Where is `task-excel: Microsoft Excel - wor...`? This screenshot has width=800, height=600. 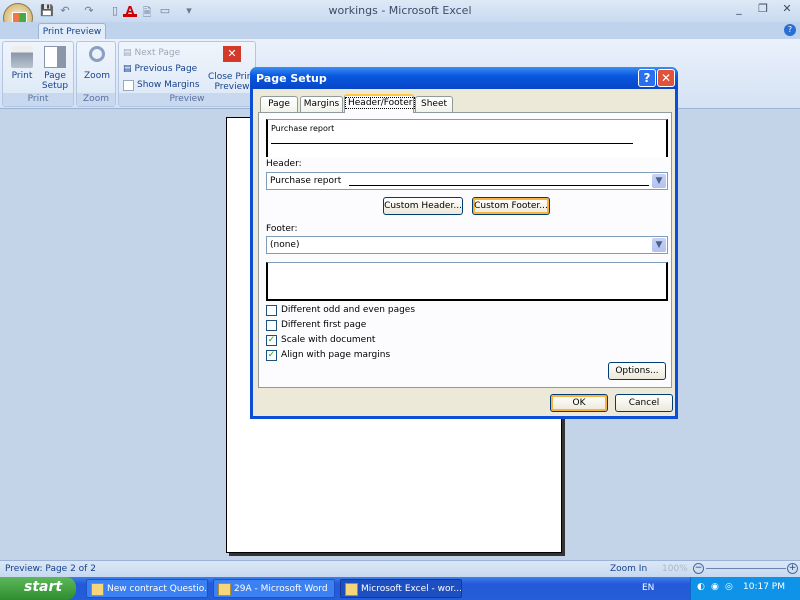 task-excel: Microsoft Excel - wor... is located at coordinates (401, 588).